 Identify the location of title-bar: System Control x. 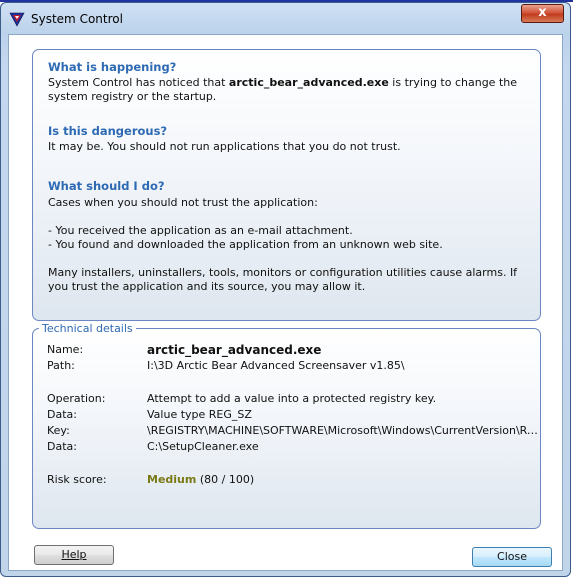
(285, 19).